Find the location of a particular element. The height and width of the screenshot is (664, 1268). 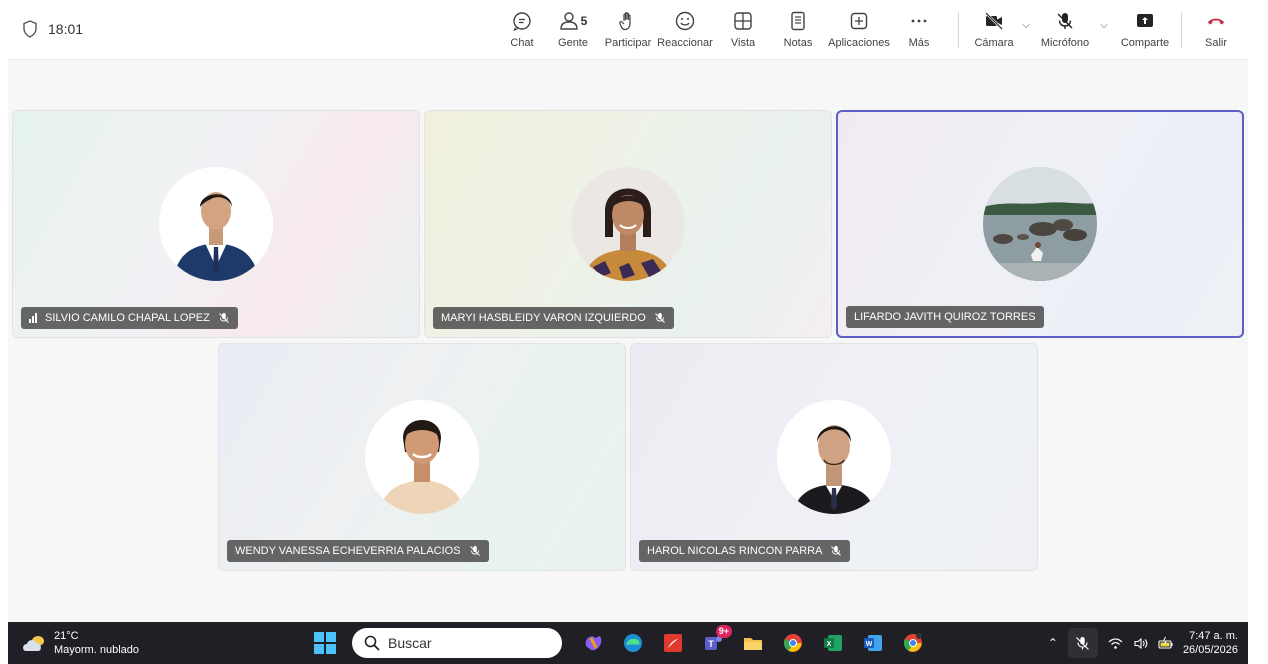

add-app-icon is located at coordinates (859, 21).